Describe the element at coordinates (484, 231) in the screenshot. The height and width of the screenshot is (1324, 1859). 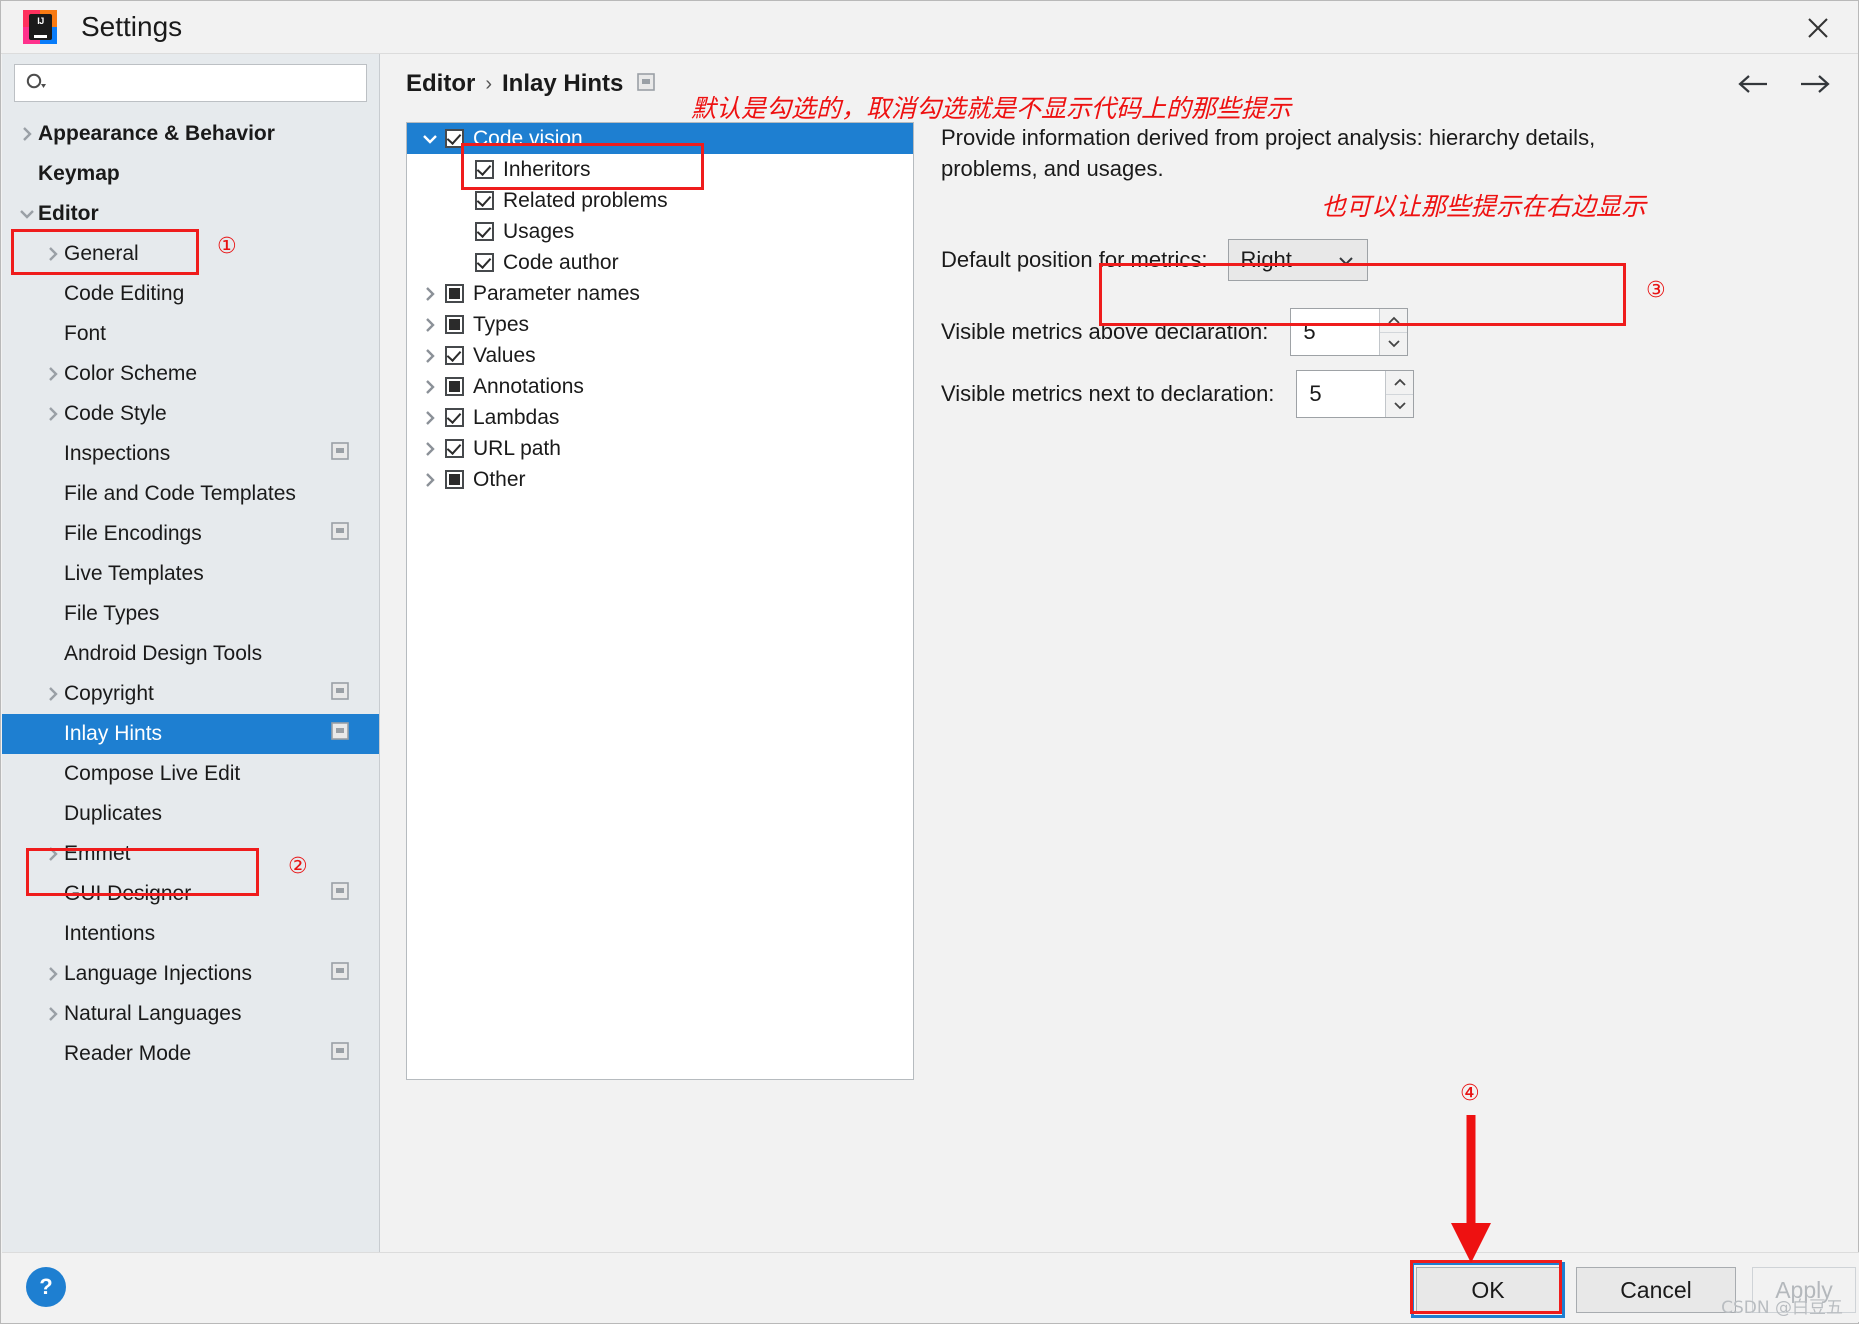
I see `checkbox-usages` at that location.